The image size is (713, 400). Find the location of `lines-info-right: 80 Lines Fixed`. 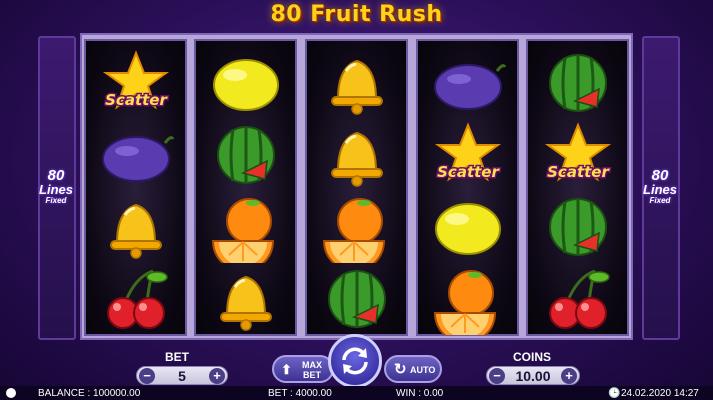

lines-info-right: 80 Lines Fixed is located at coordinates (660, 187).